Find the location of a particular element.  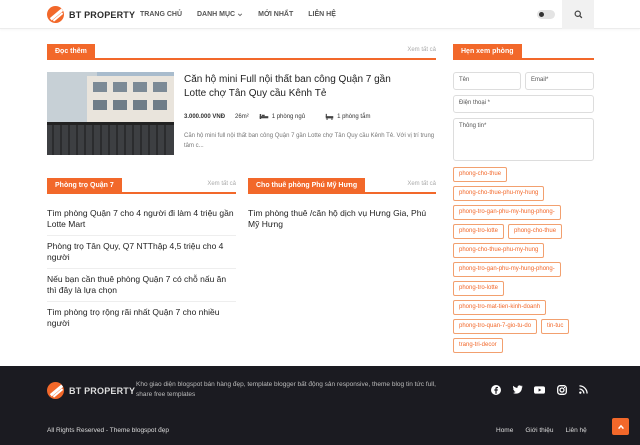

search-icon is located at coordinates (578, 14).